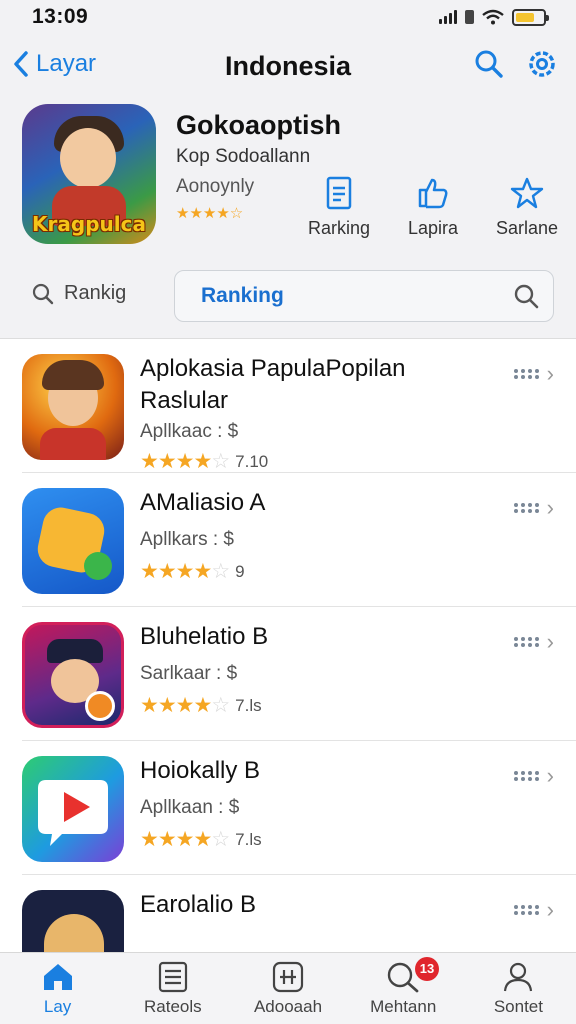 This screenshot has width=576, height=1024. Describe the element at coordinates (203, 502) in the screenshot. I see `app-title: AMaliasio A` at that location.